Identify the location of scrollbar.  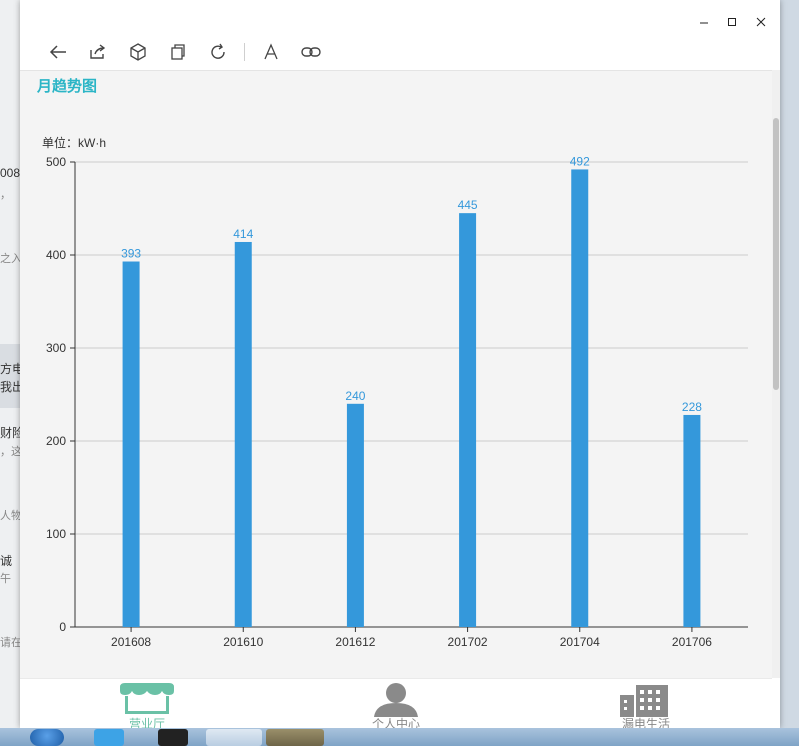
(776, 374).